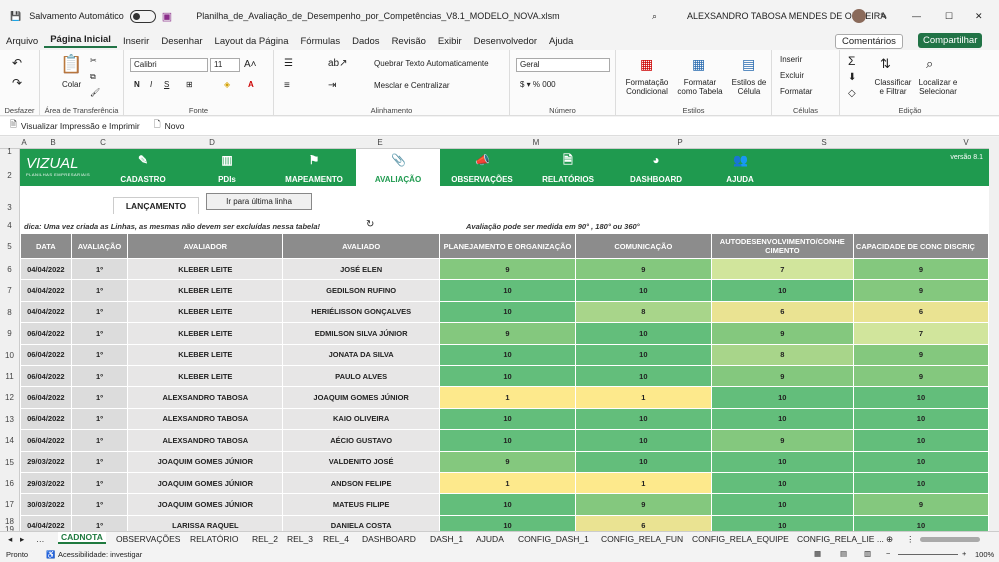 The height and width of the screenshot is (562, 999). What do you see at coordinates (994, 334) in the screenshot?
I see `vertical-scrollbar` at bounding box center [994, 334].